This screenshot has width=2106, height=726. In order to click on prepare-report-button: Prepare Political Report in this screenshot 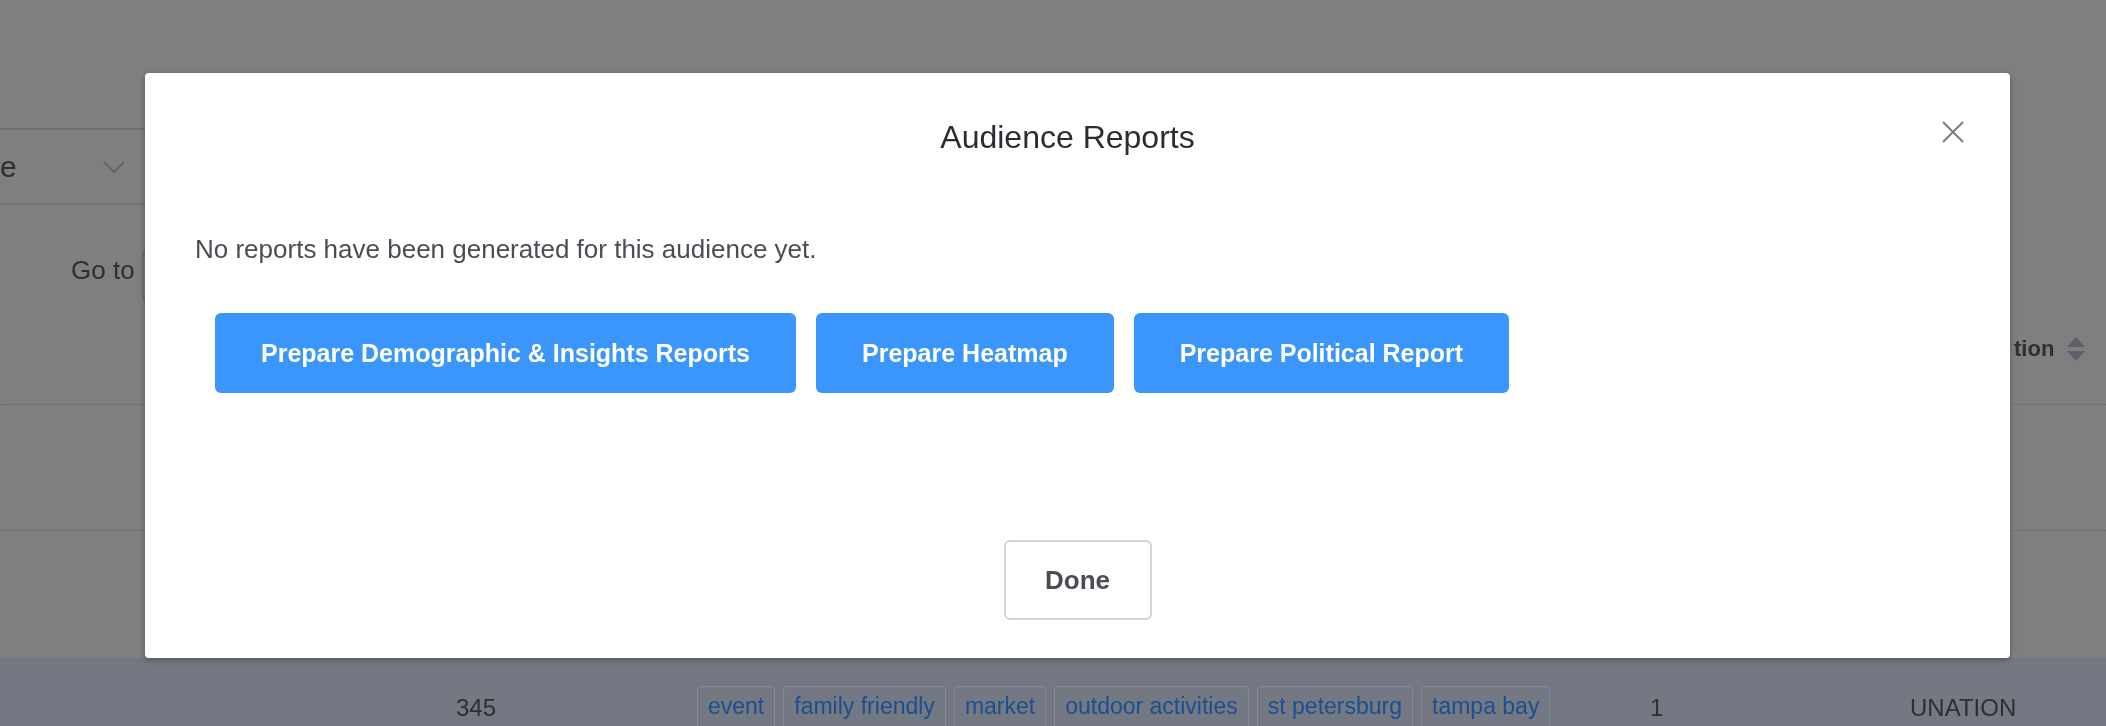, I will do `click(1321, 353)`.